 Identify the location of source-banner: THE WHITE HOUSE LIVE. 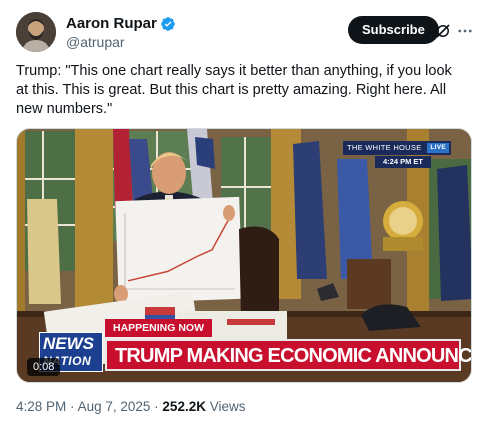
(397, 148).